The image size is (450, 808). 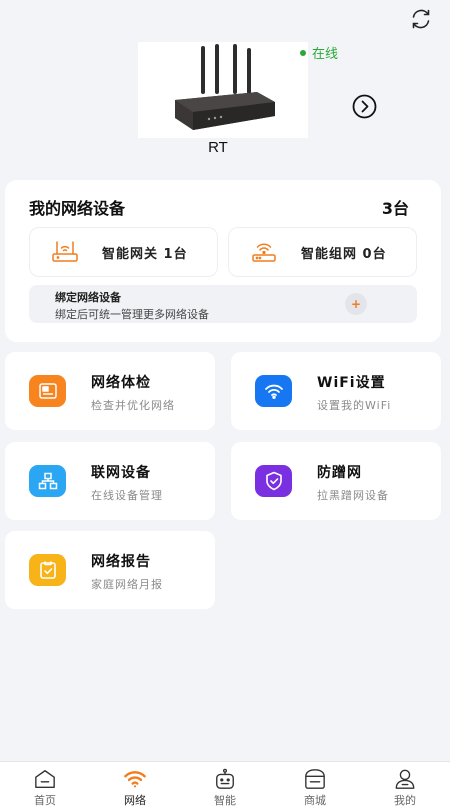 I want to click on my-devices-count: 3台, so click(x=395, y=208).